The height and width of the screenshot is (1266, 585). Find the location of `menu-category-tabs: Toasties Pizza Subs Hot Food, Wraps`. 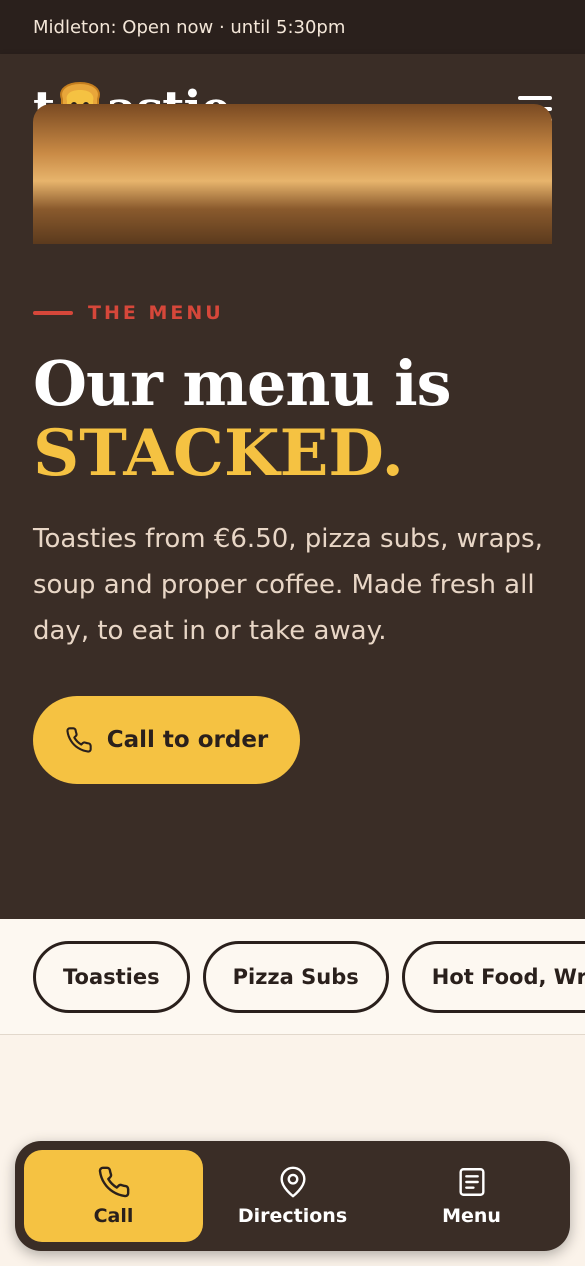

menu-category-tabs: Toasties Pizza Subs Hot Food, Wraps is located at coordinates (292, 977).